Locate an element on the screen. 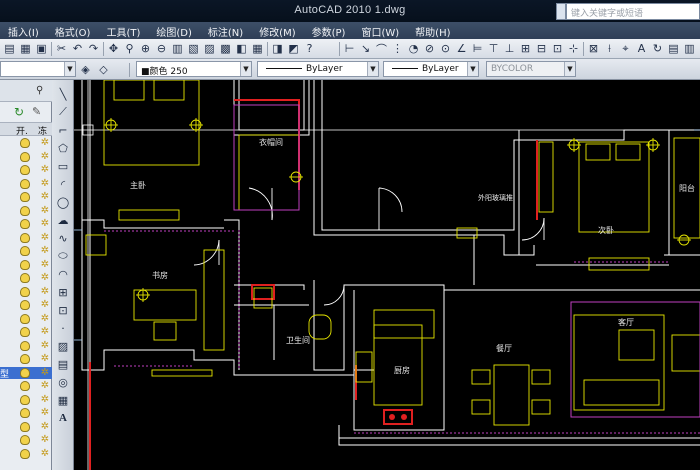 The width and height of the screenshot is (700, 470). menu-insert: 插入(I) is located at coordinates (23, 30).